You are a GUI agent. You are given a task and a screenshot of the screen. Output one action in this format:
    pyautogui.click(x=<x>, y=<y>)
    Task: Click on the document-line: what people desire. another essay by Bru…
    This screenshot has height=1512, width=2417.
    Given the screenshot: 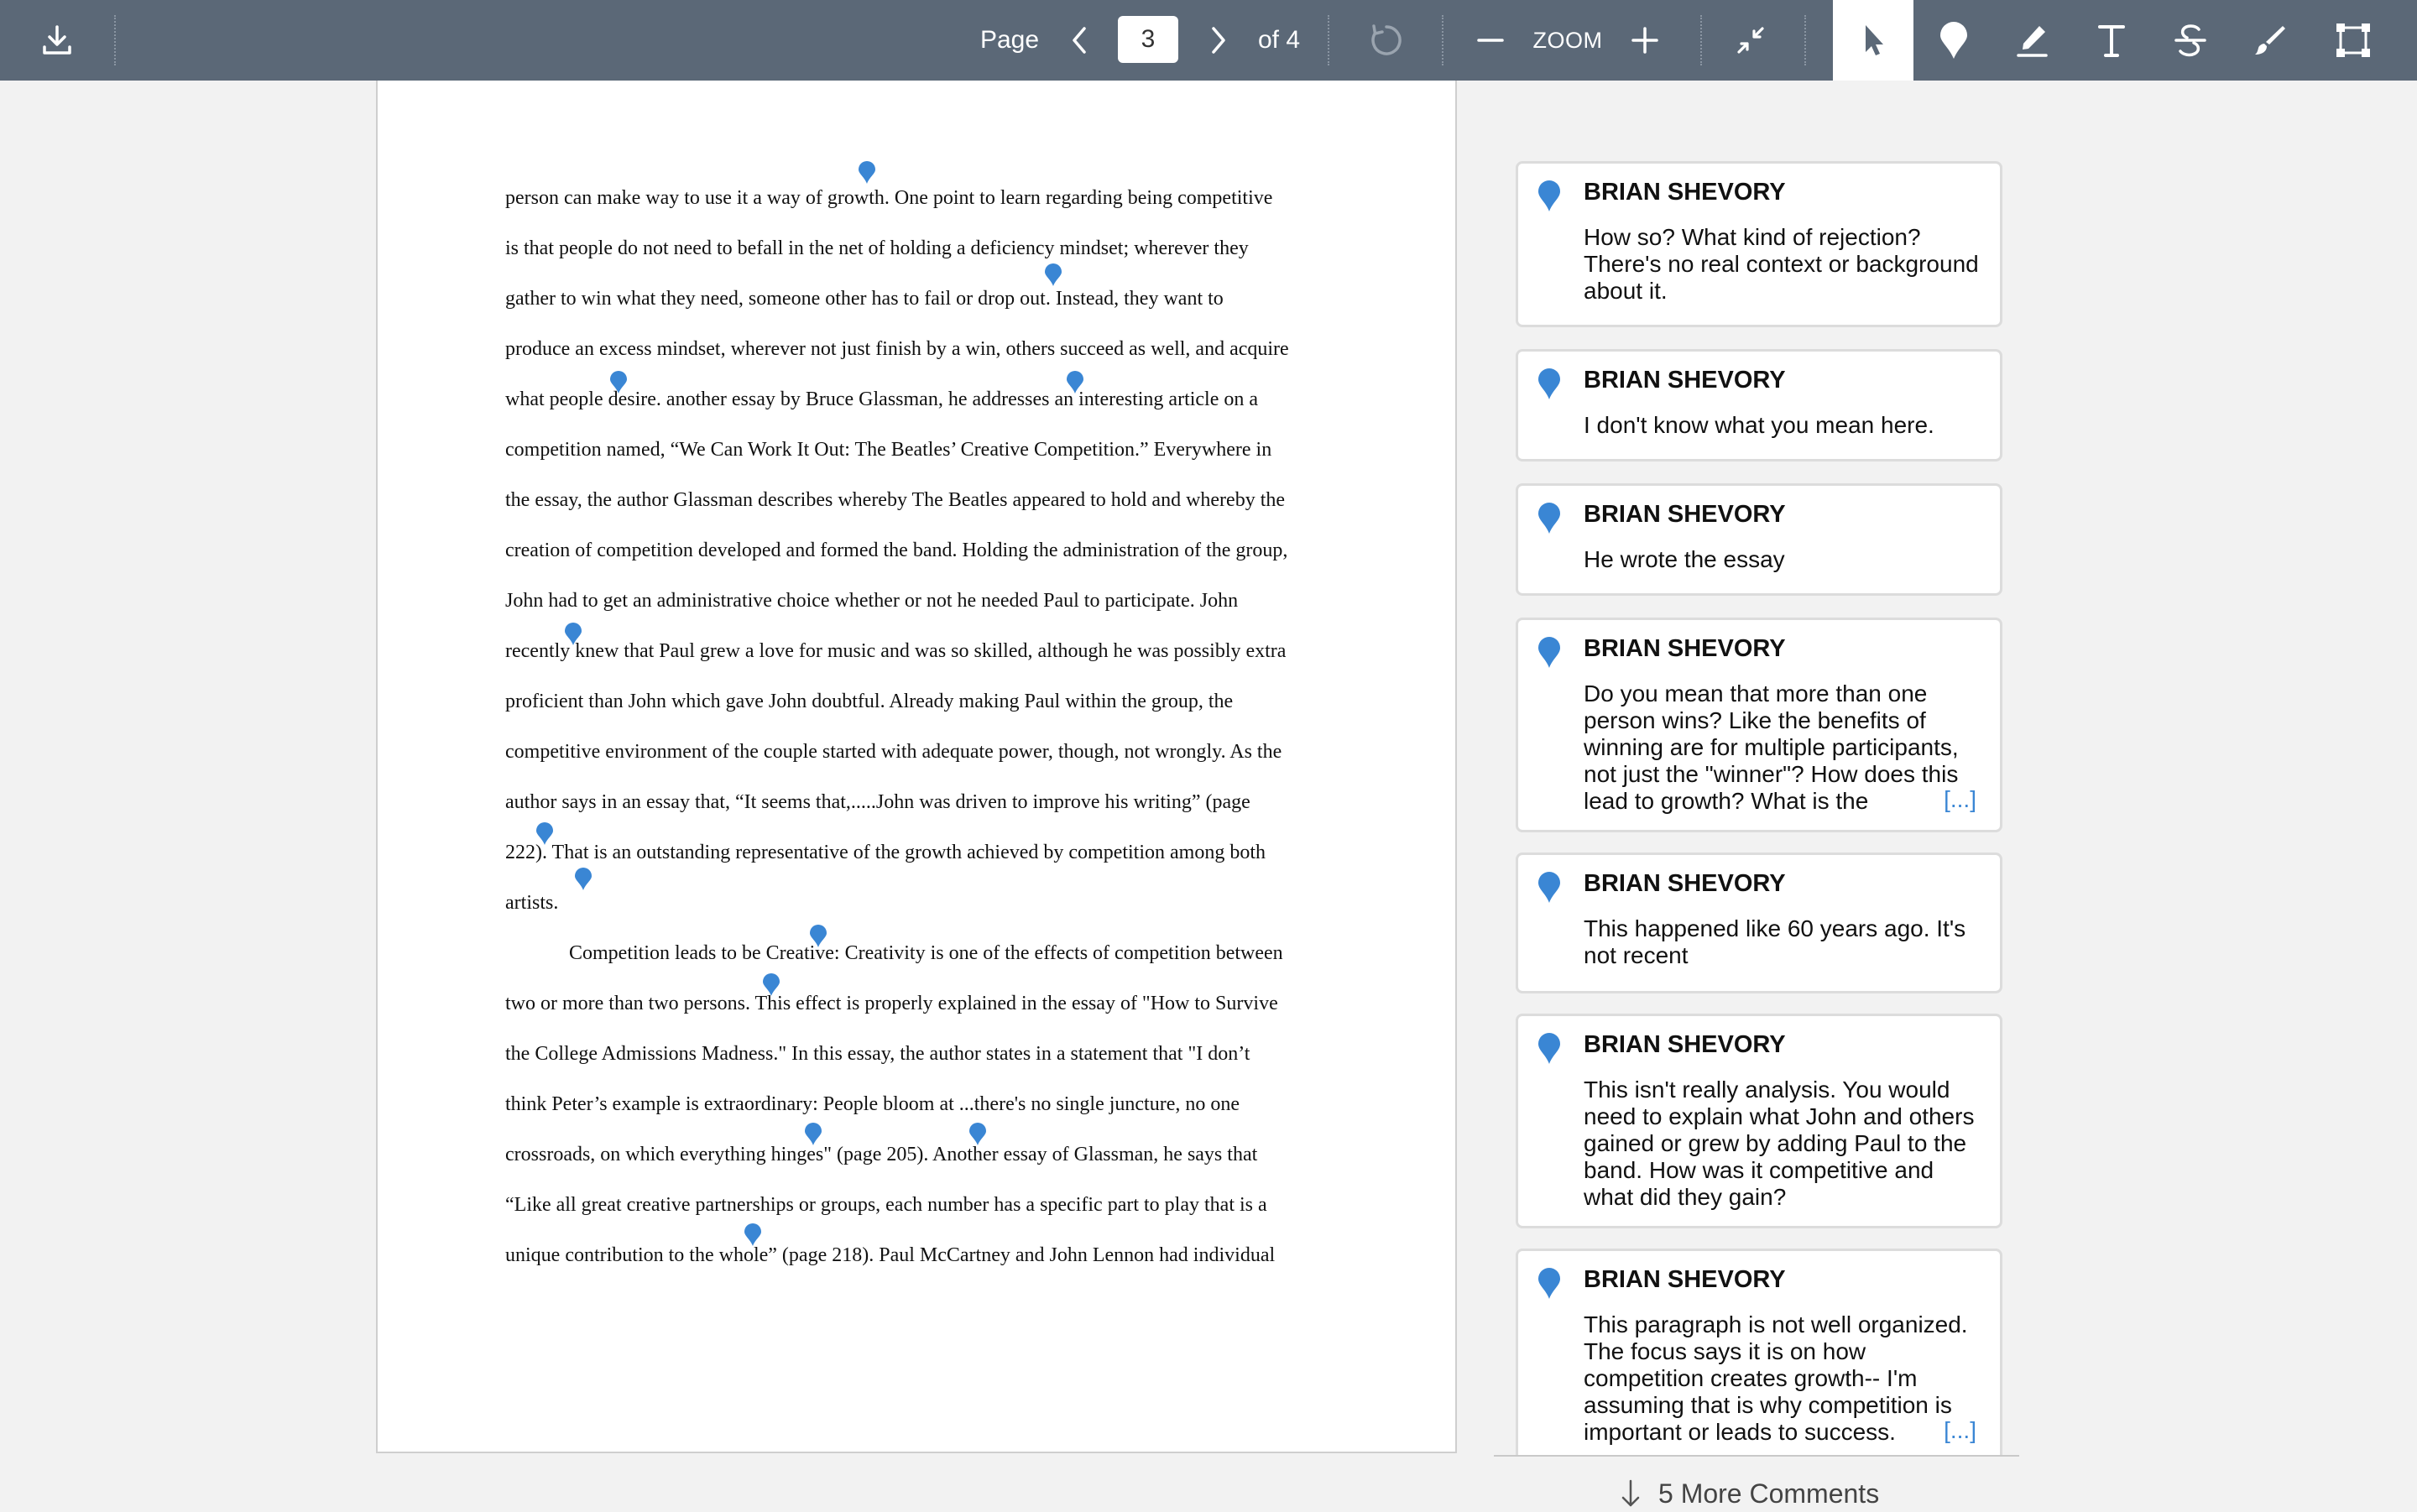 What is the action you would take?
    pyautogui.click(x=882, y=399)
    